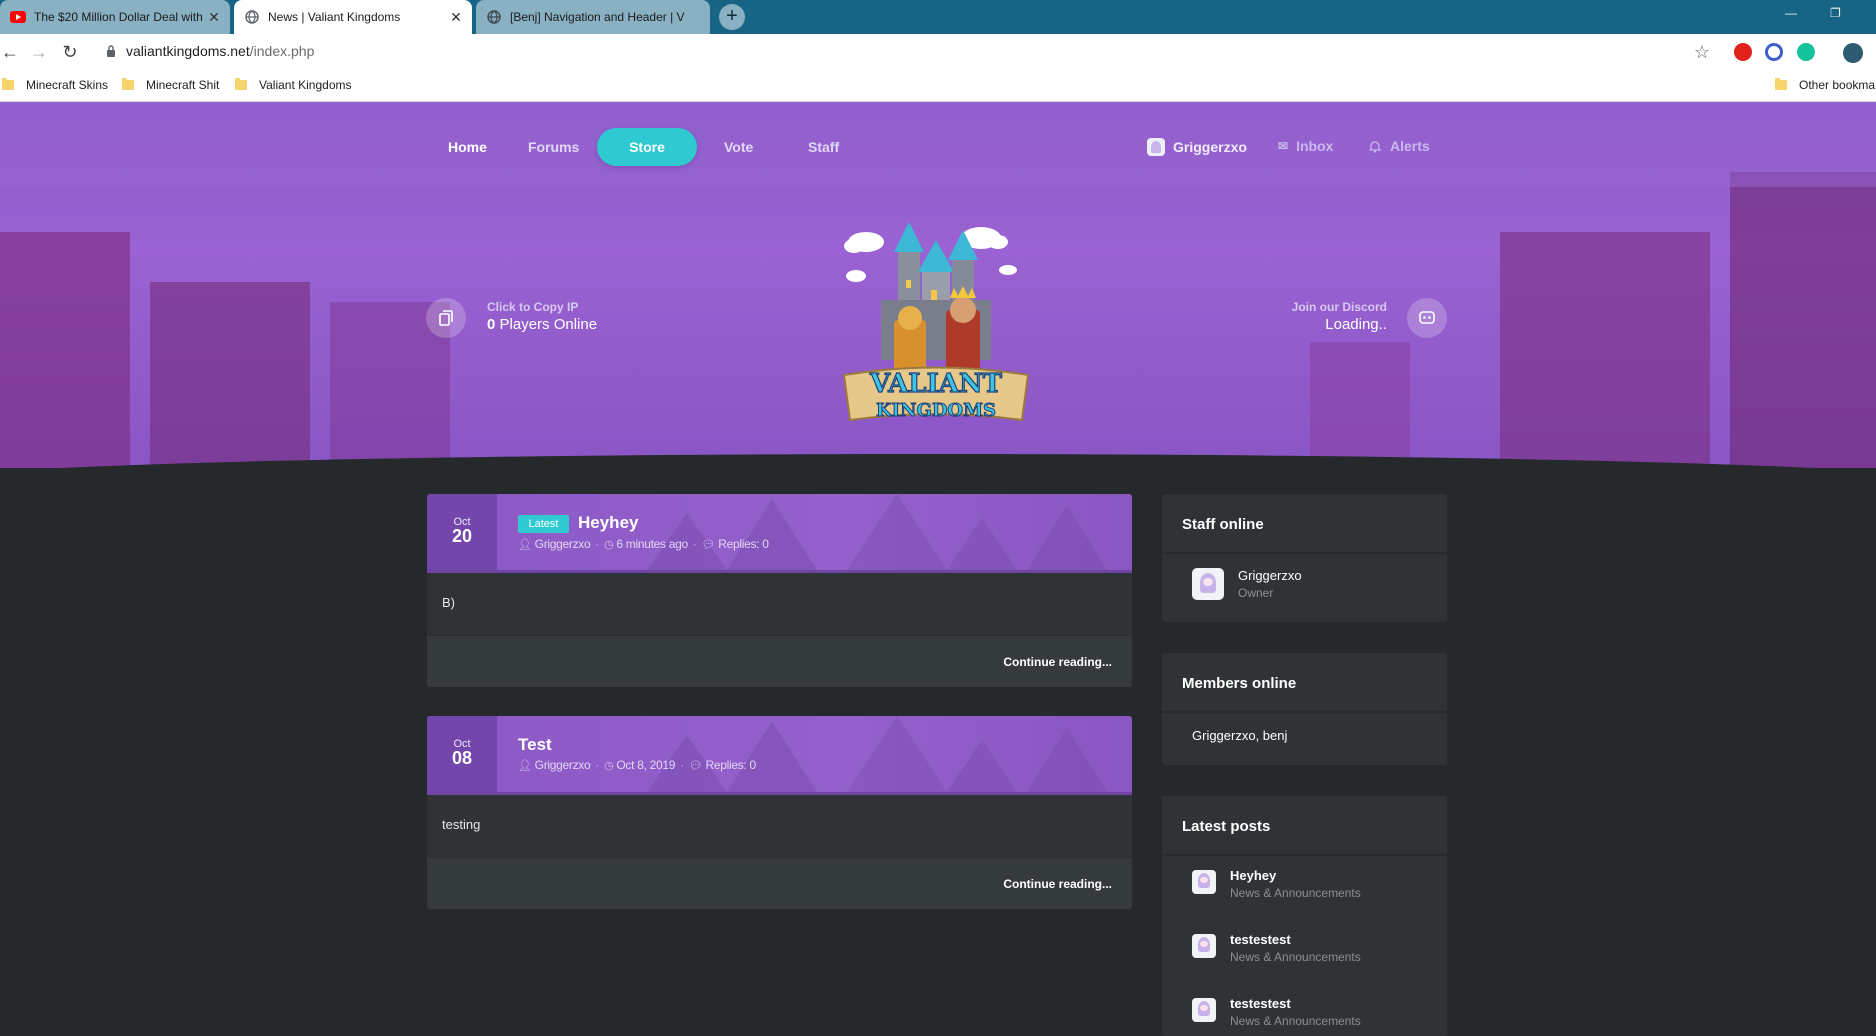 This screenshot has width=1876, height=1036. I want to click on forward-icon: →, so click(39, 52).